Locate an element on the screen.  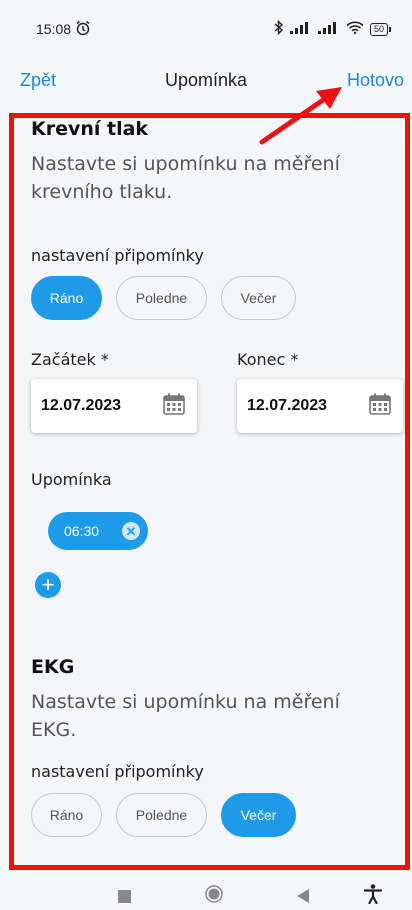
plus-icon: + is located at coordinates (48, 584).